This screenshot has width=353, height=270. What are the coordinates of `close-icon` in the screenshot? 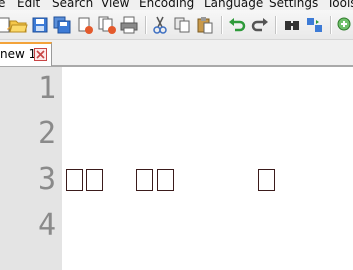 It's located at (85, 25).